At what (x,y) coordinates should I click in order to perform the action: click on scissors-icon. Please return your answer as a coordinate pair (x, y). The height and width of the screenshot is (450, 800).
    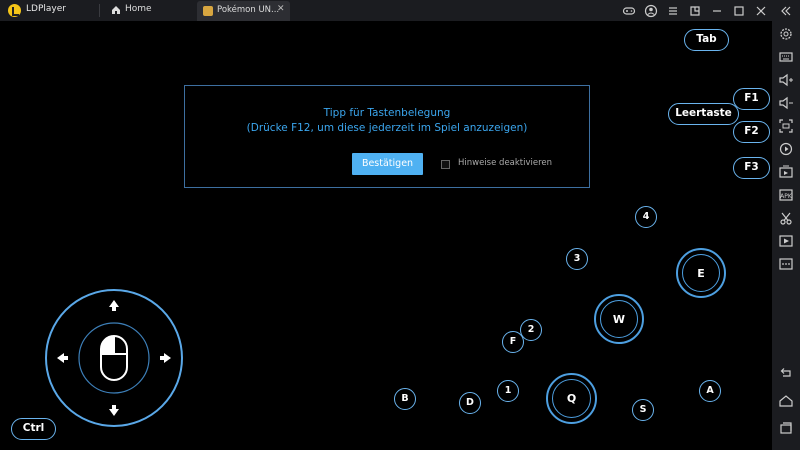
    Looking at the image, I should click on (786, 218).